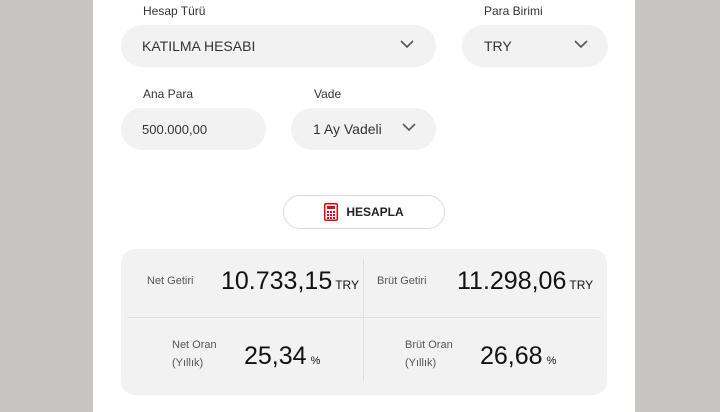  I want to click on account-type-select: KATILMA HESABI, so click(278, 46).